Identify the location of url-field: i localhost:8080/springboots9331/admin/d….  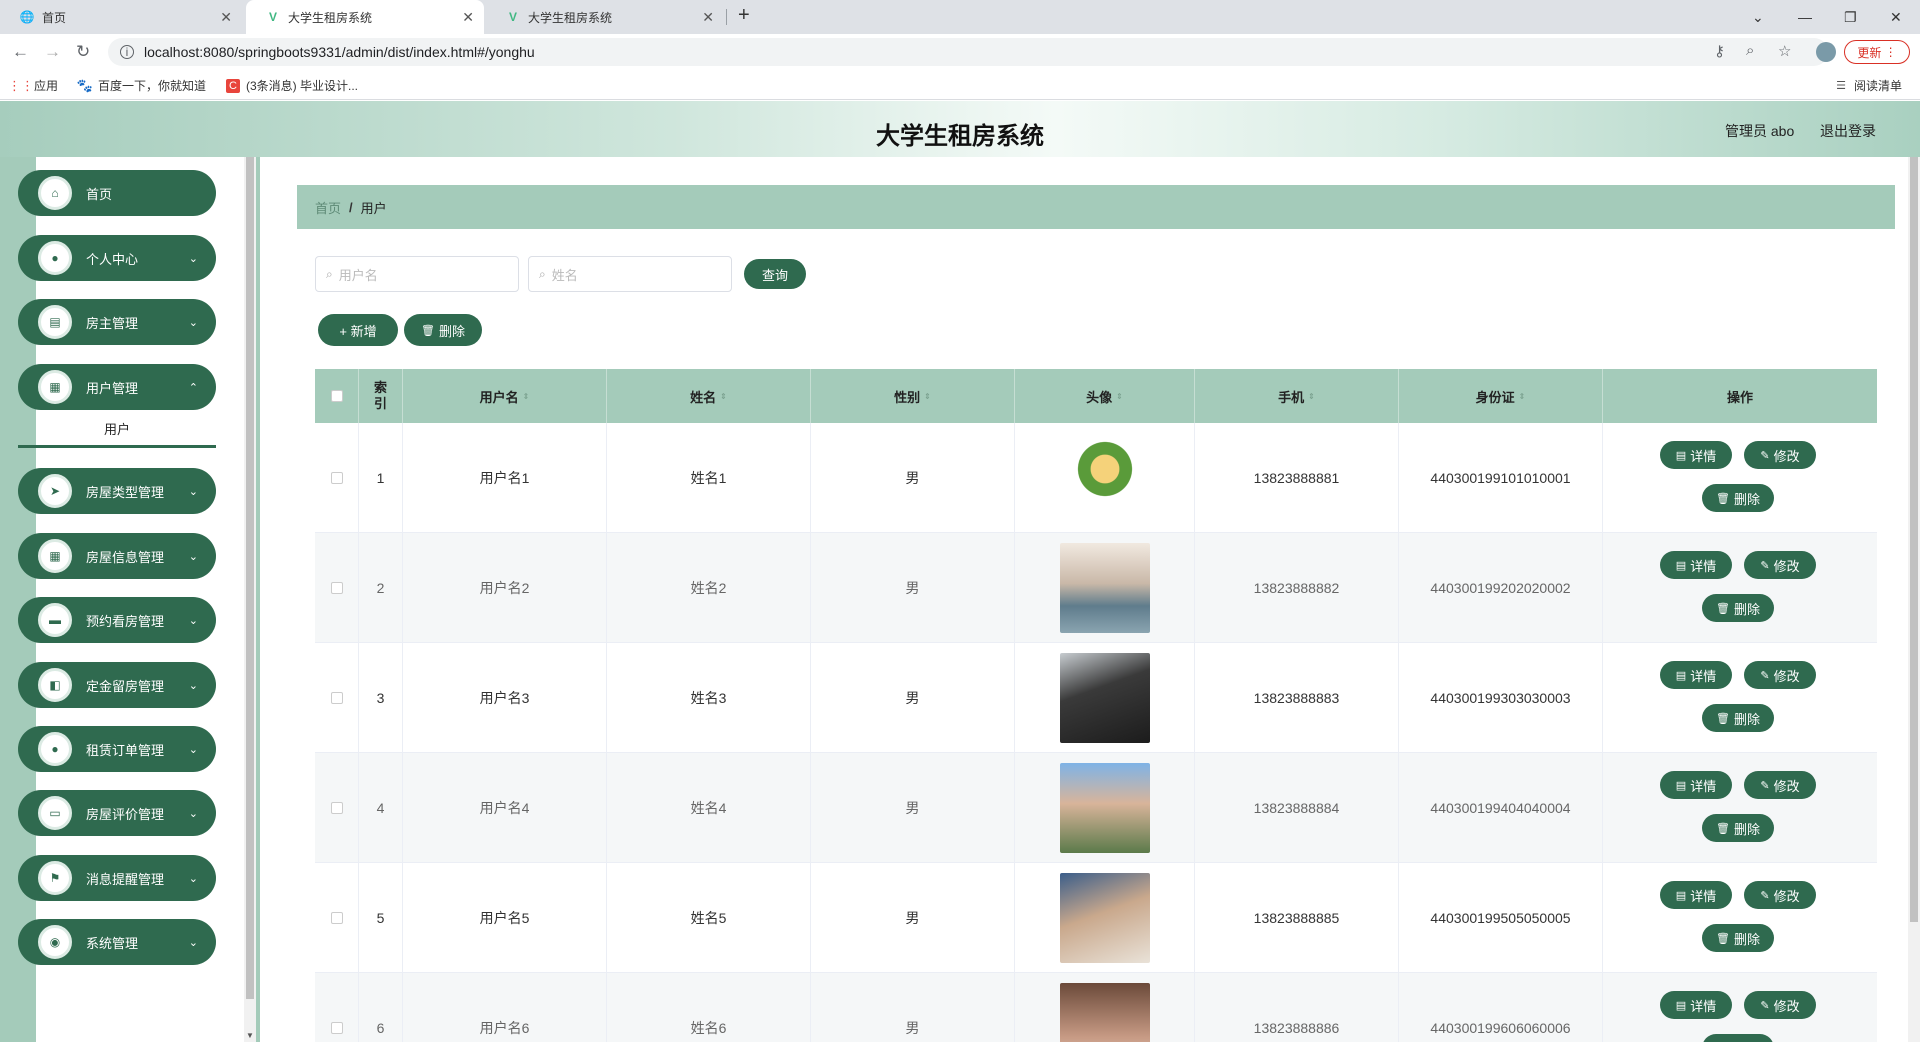
(968, 52).